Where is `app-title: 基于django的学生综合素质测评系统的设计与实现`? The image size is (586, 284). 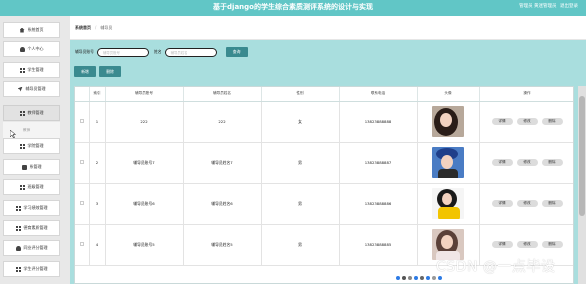
app-title: 基于django的学生综合素质测评系统的设计与实现 is located at coordinates (293, 7).